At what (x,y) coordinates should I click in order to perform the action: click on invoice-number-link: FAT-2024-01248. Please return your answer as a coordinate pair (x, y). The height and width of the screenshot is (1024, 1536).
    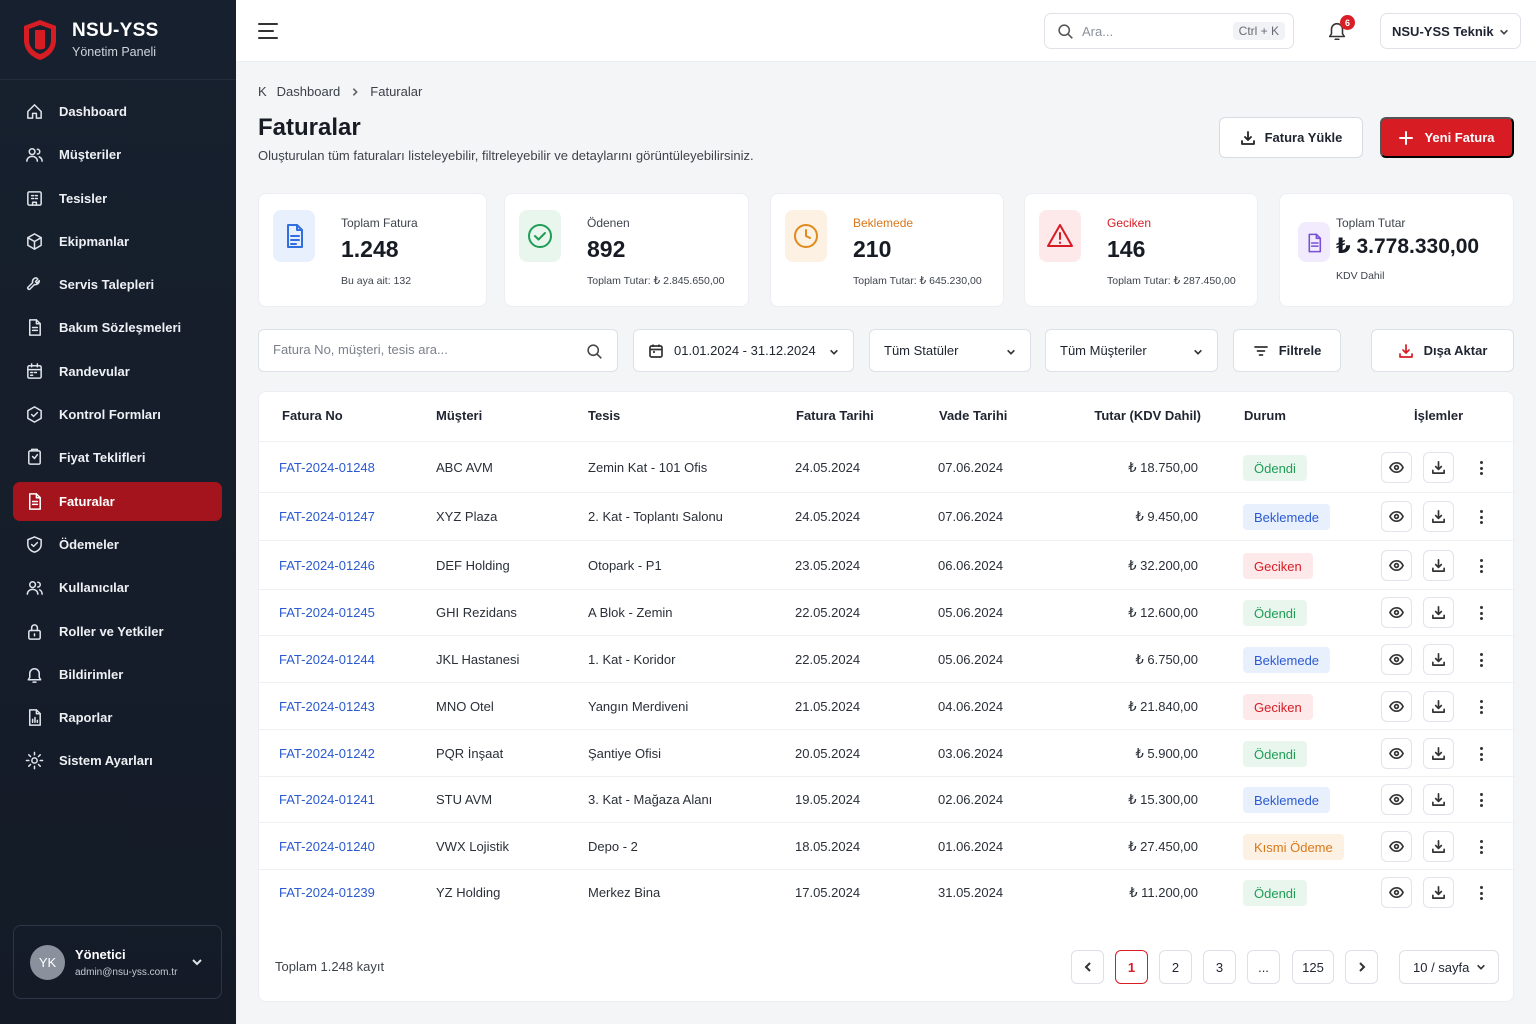
    Looking at the image, I should click on (327, 467).